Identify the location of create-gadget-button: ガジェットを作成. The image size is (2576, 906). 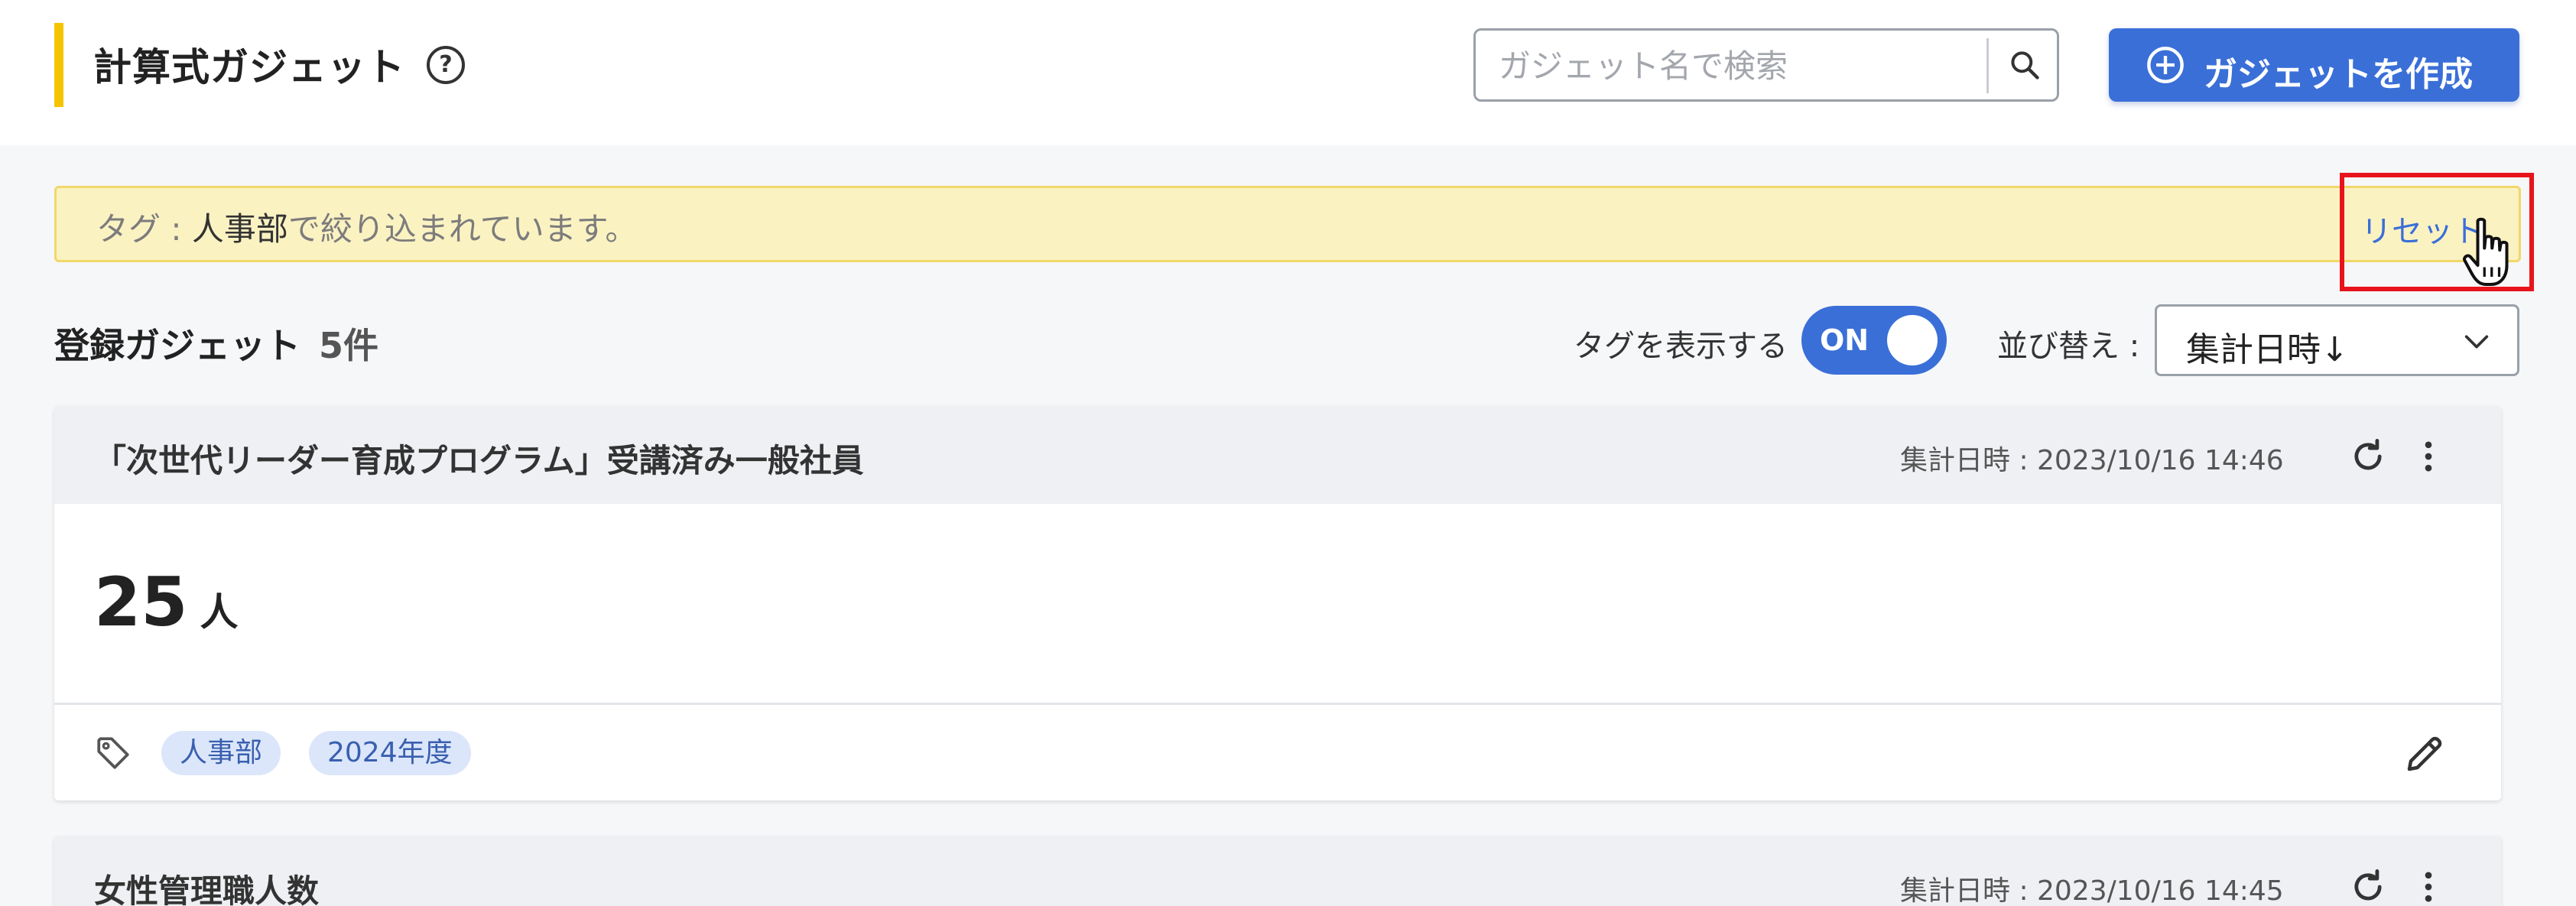
(2314, 65).